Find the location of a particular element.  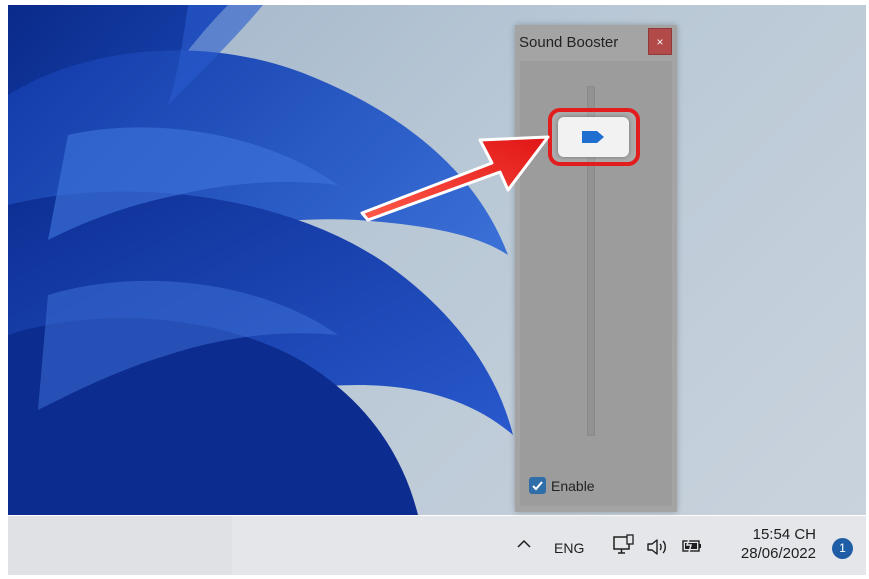

chevron-up-icon is located at coordinates (524, 544).